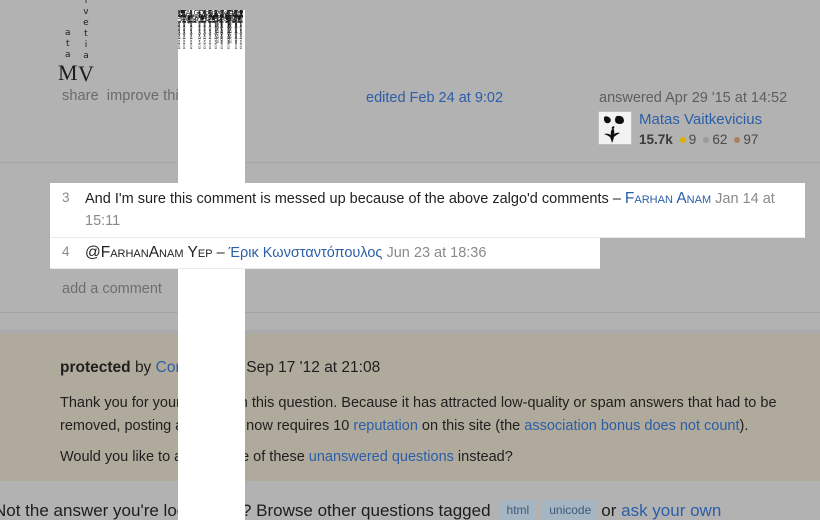 This screenshot has width=820, height=520. Describe the element at coordinates (702, 139) in the screenshot. I see `user-reputation-badges: 15.7k 9 62 97` at that location.